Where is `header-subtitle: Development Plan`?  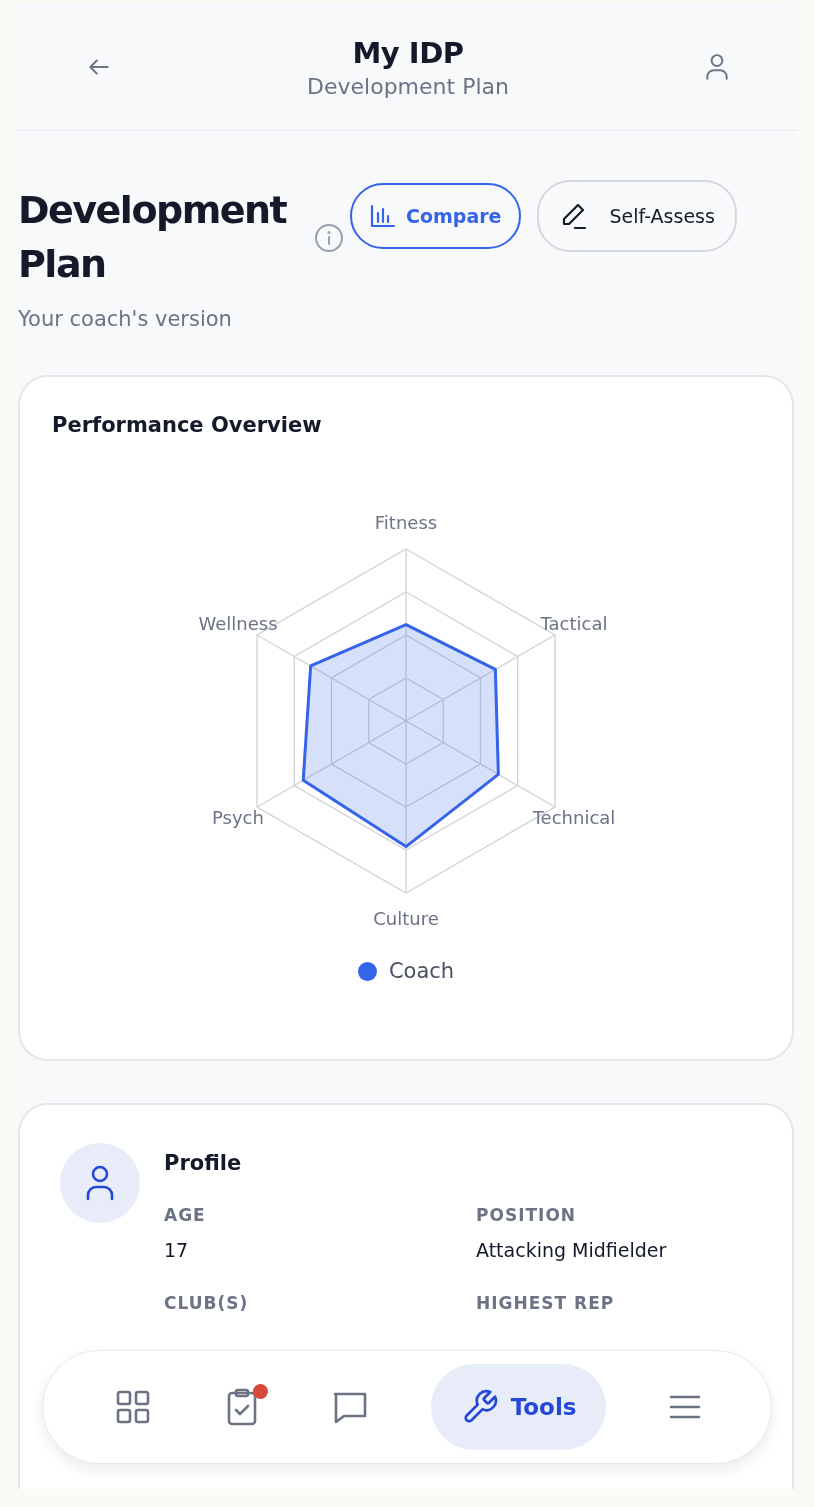
header-subtitle: Development Plan is located at coordinates (408, 86).